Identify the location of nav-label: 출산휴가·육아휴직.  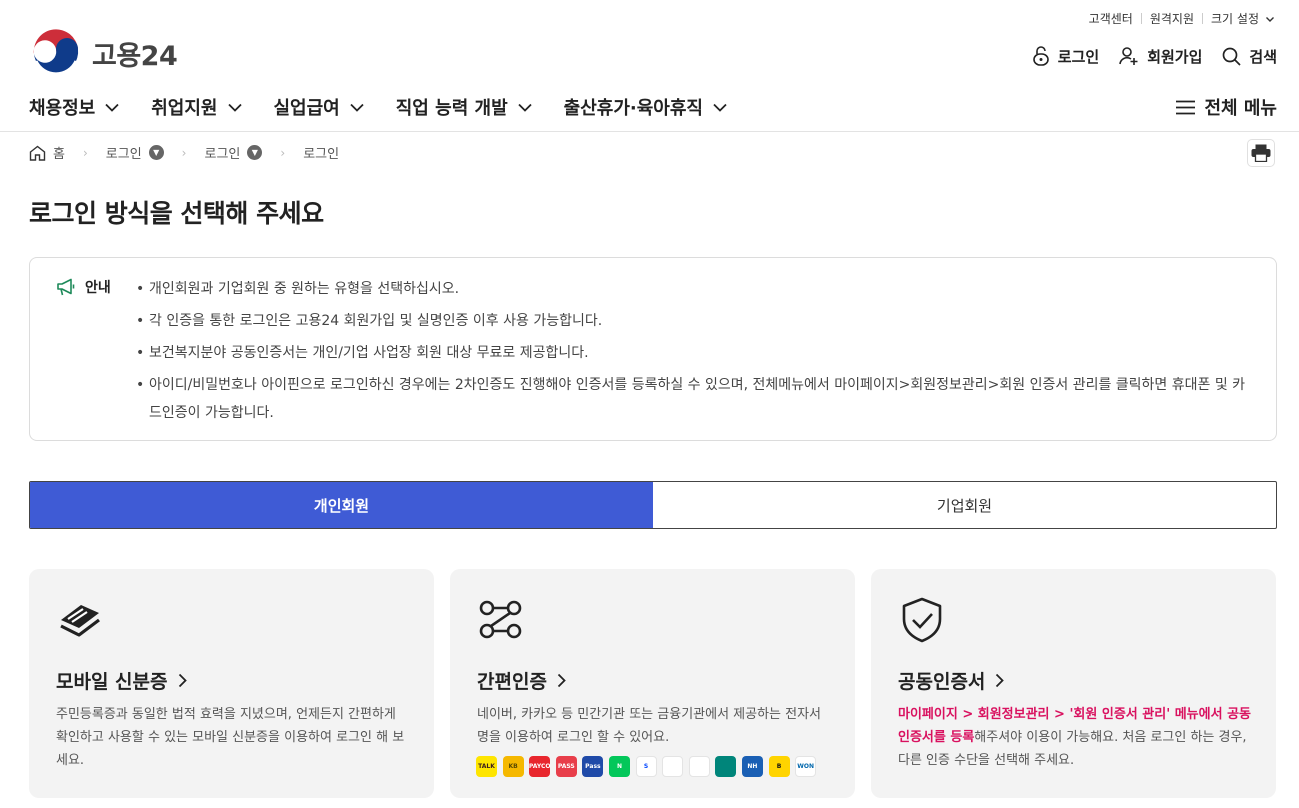
(633, 108).